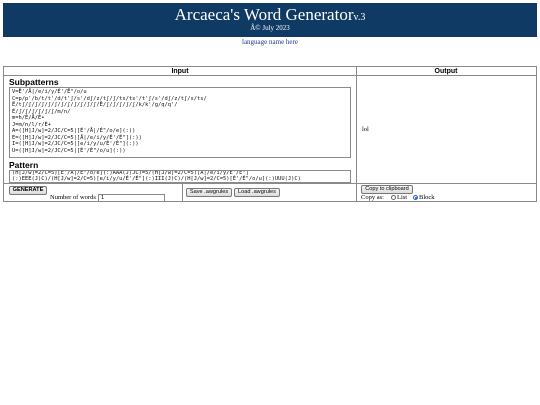 Image resolution: width=540 pixels, height=405 pixels. I want to click on copyright-date: Â© July 2023, so click(270, 28).